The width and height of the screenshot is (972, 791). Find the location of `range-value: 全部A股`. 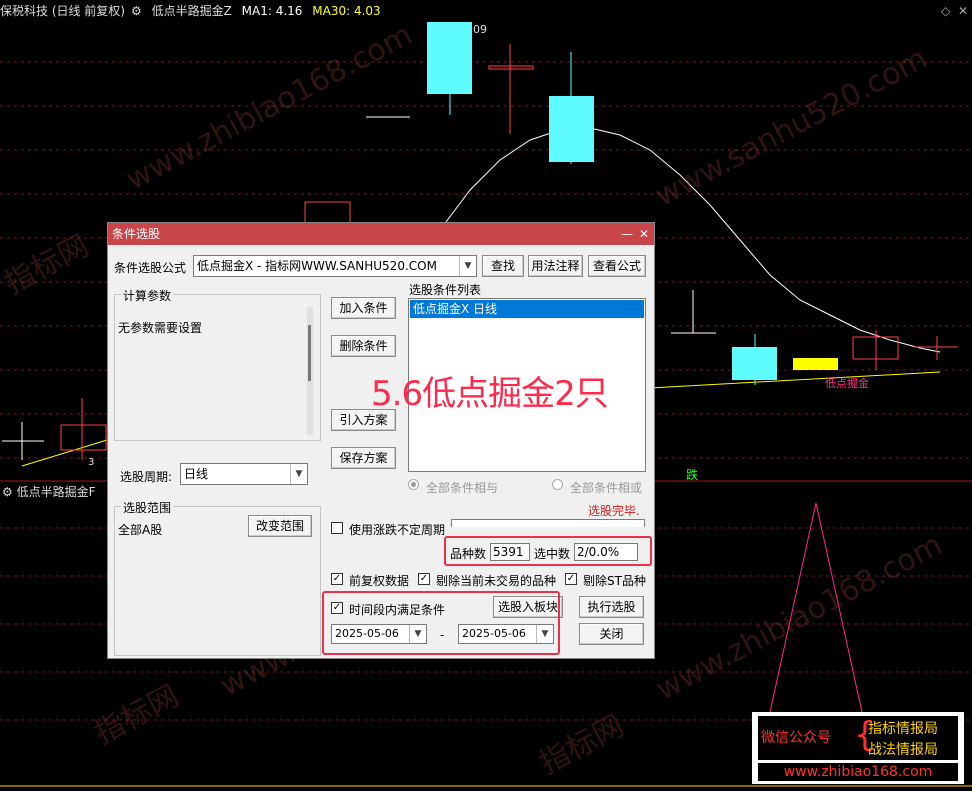

range-value: 全部A股 is located at coordinates (140, 530).